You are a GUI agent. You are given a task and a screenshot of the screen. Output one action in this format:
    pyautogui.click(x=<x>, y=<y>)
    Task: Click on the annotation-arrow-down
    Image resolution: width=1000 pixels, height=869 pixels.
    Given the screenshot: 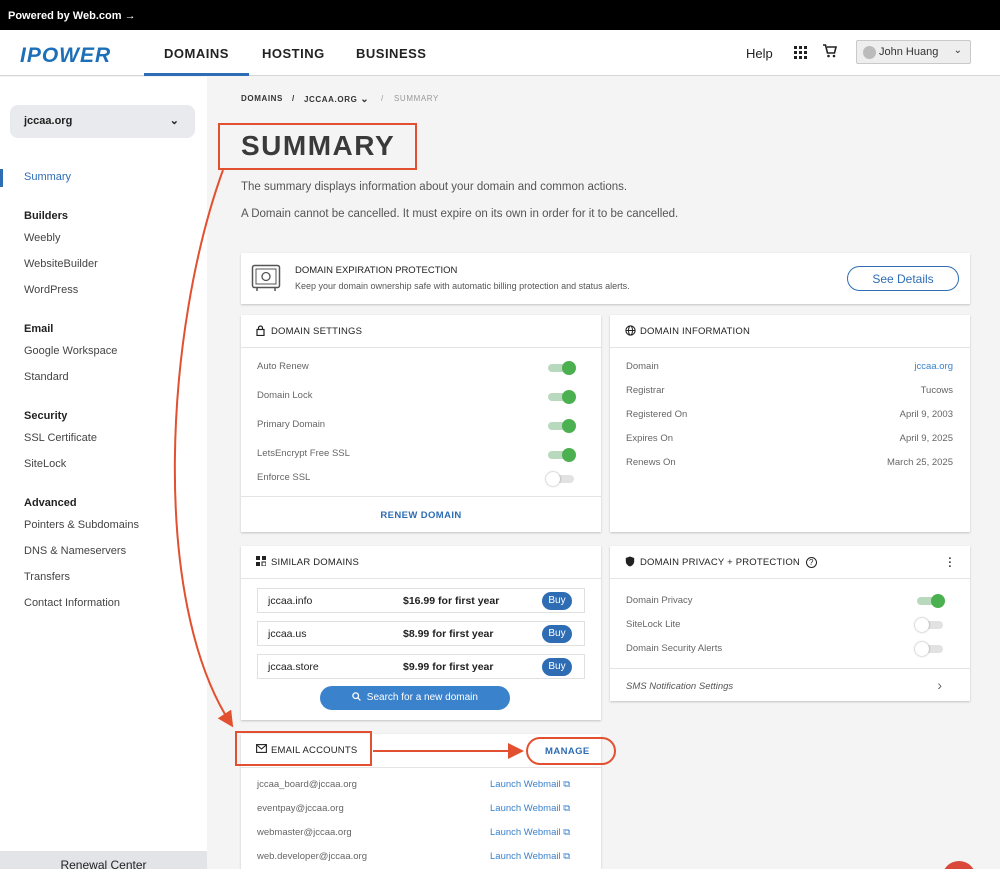 What is the action you would take?
    pyautogui.click(x=203, y=448)
    